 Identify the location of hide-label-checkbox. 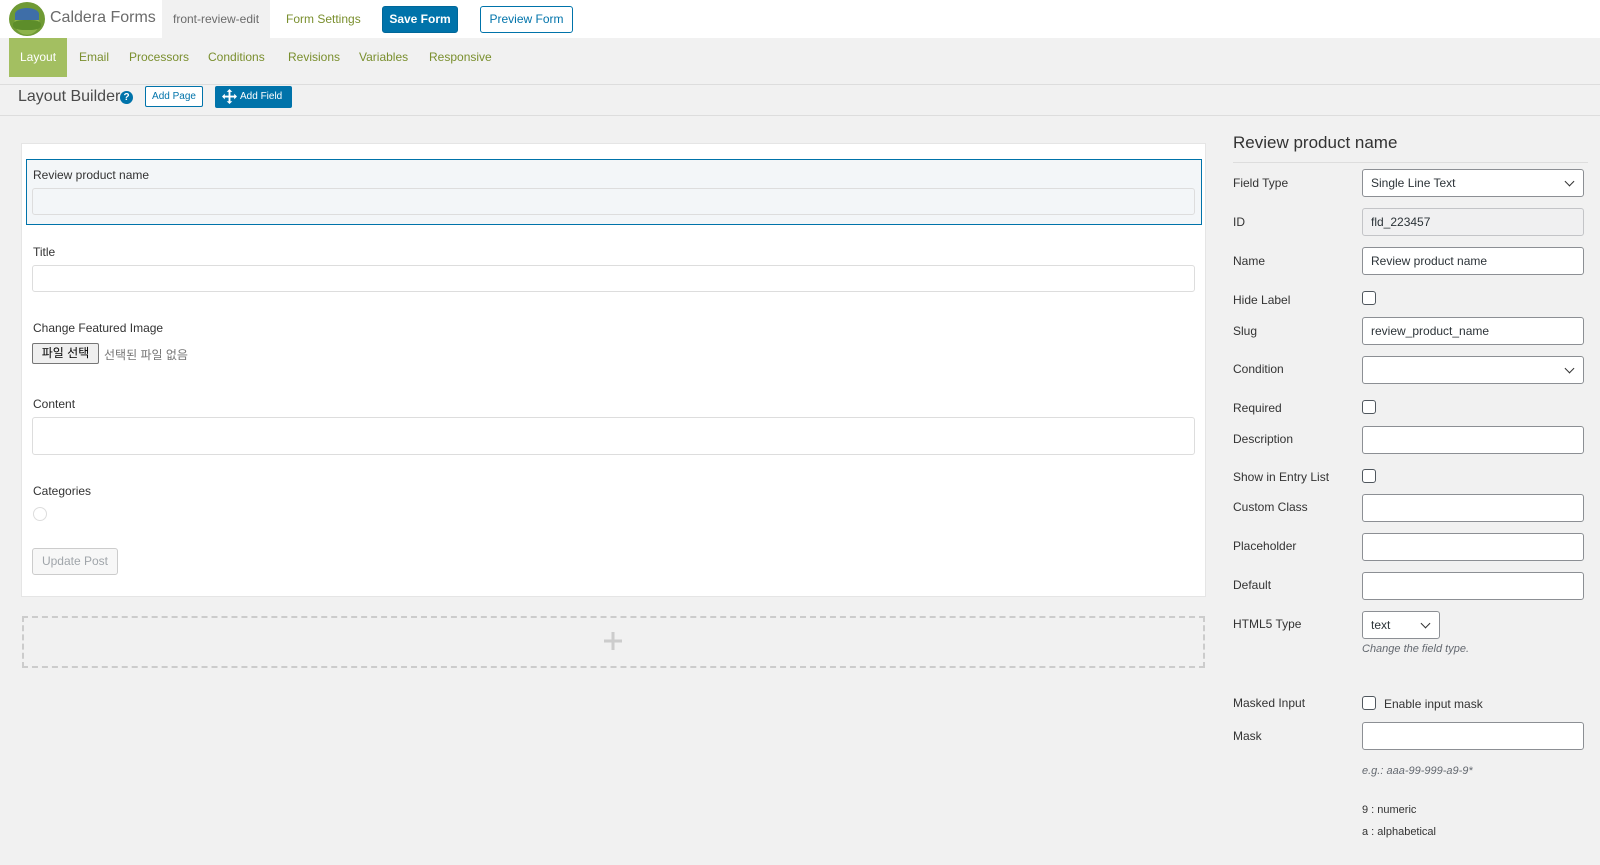
(1369, 298).